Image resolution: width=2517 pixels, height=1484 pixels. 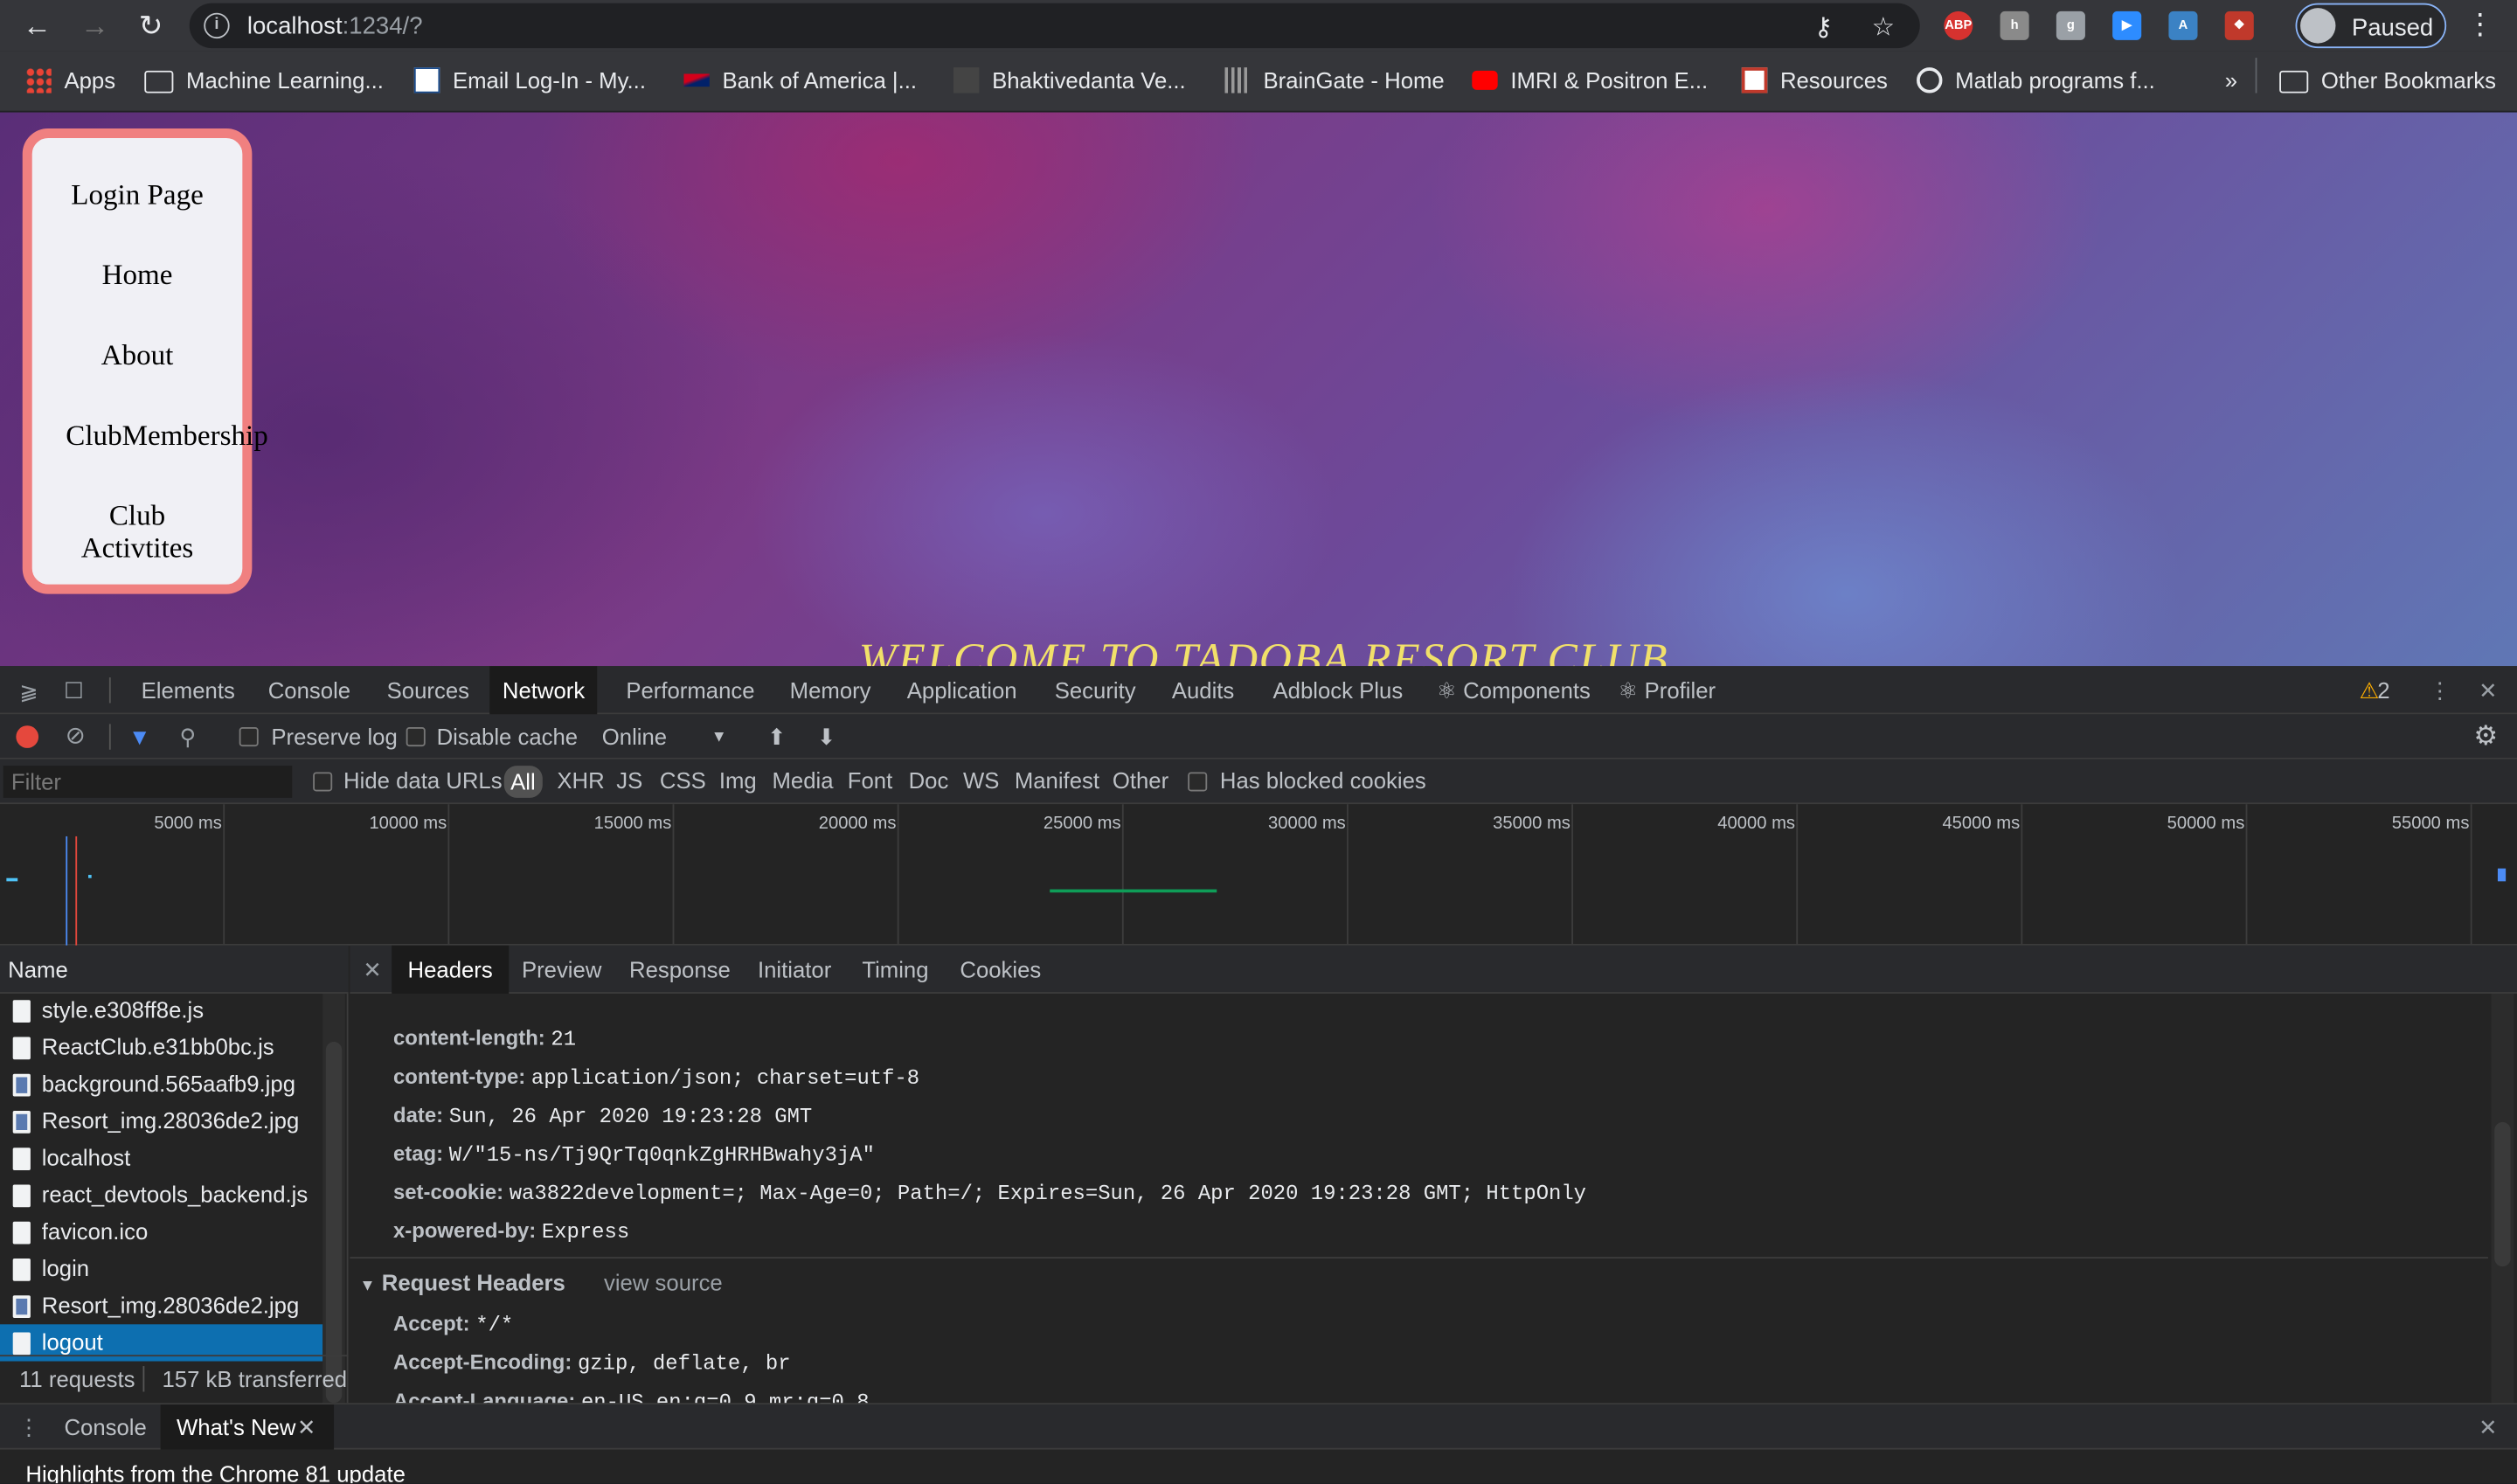 I want to click on tab-cookies: Cookies, so click(x=1000, y=970).